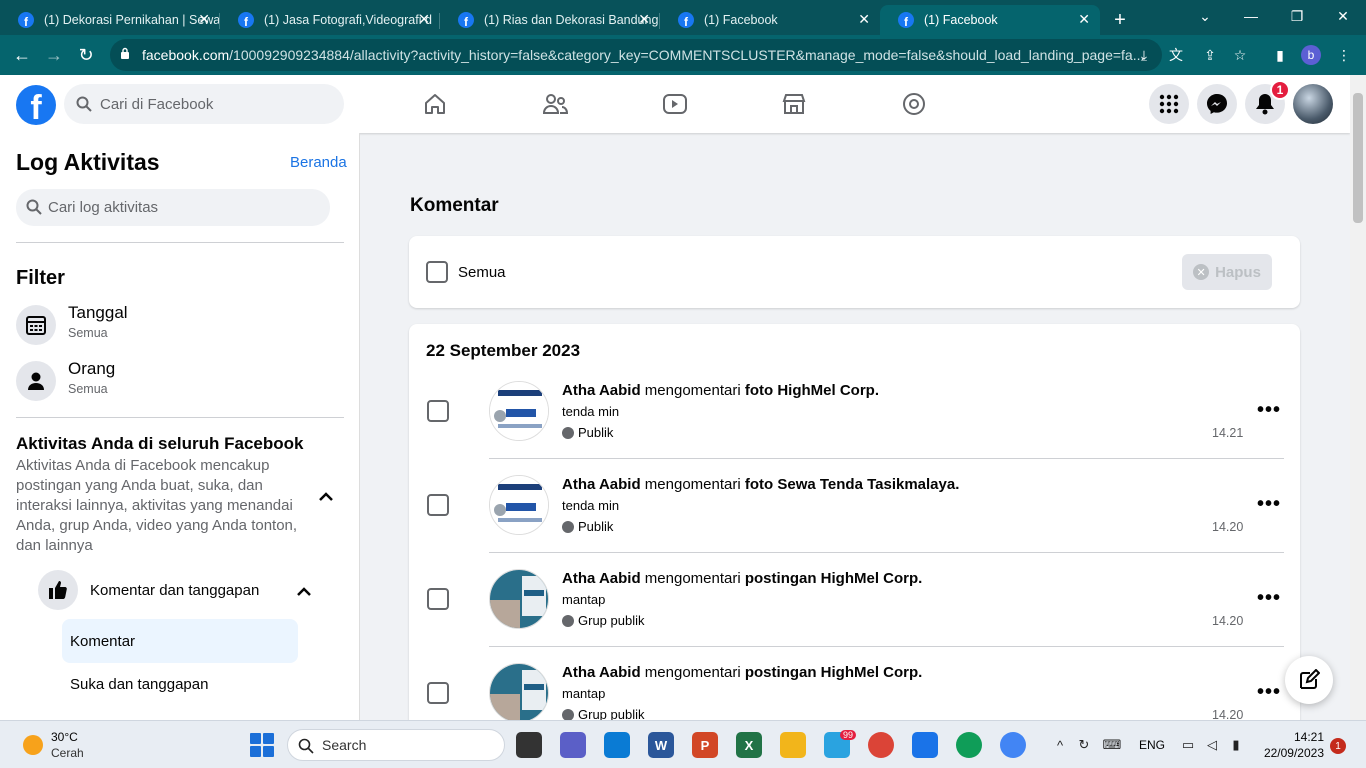 This screenshot has height=768, width=1366. Describe the element at coordinates (848, 735) in the screenshot. I see `telegram-badge: 99` at that location.